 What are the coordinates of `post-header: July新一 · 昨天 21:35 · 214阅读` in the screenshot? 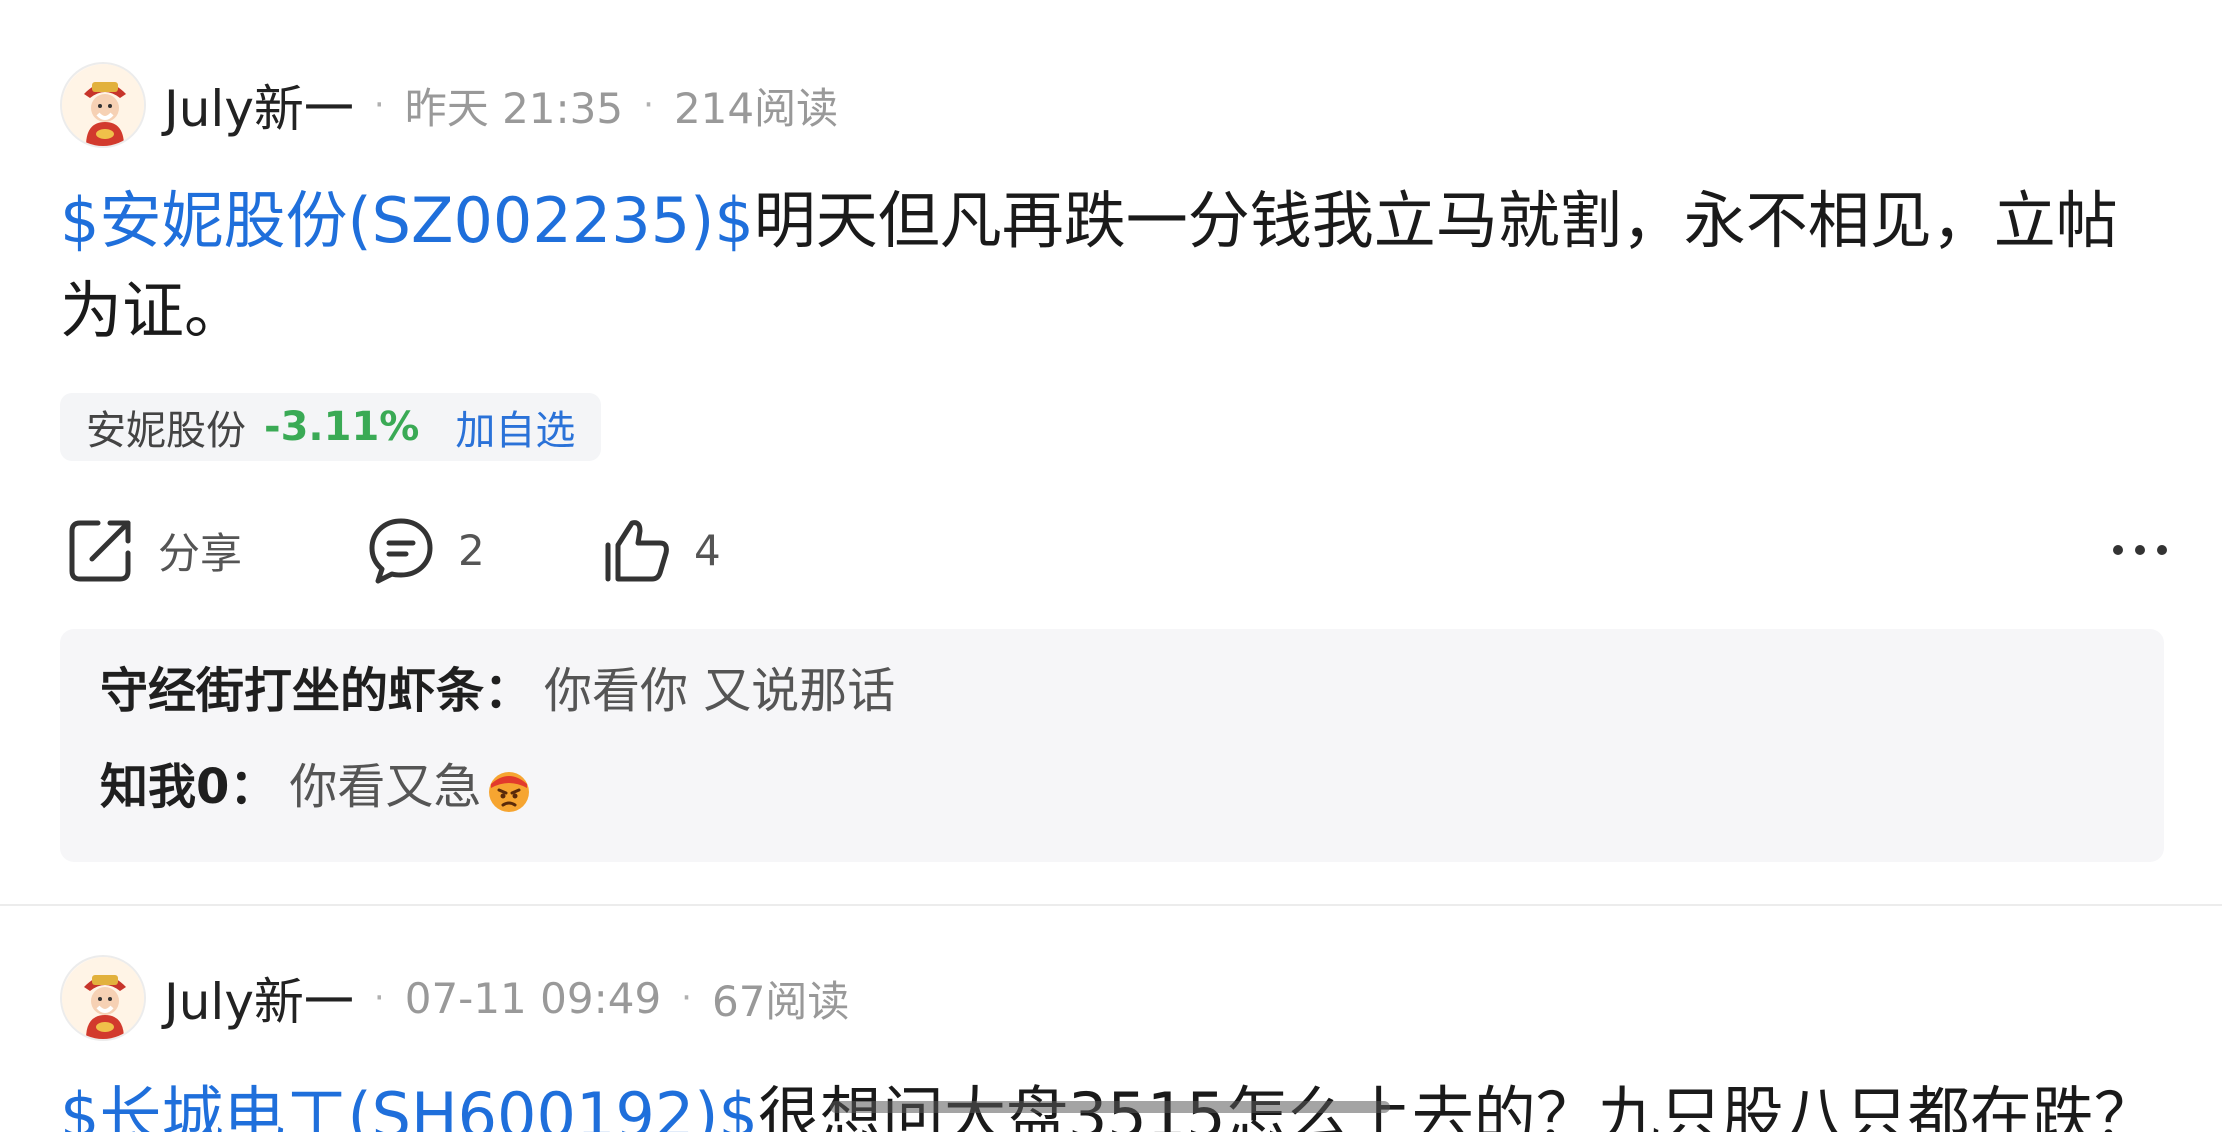 It's located at (449, 105).